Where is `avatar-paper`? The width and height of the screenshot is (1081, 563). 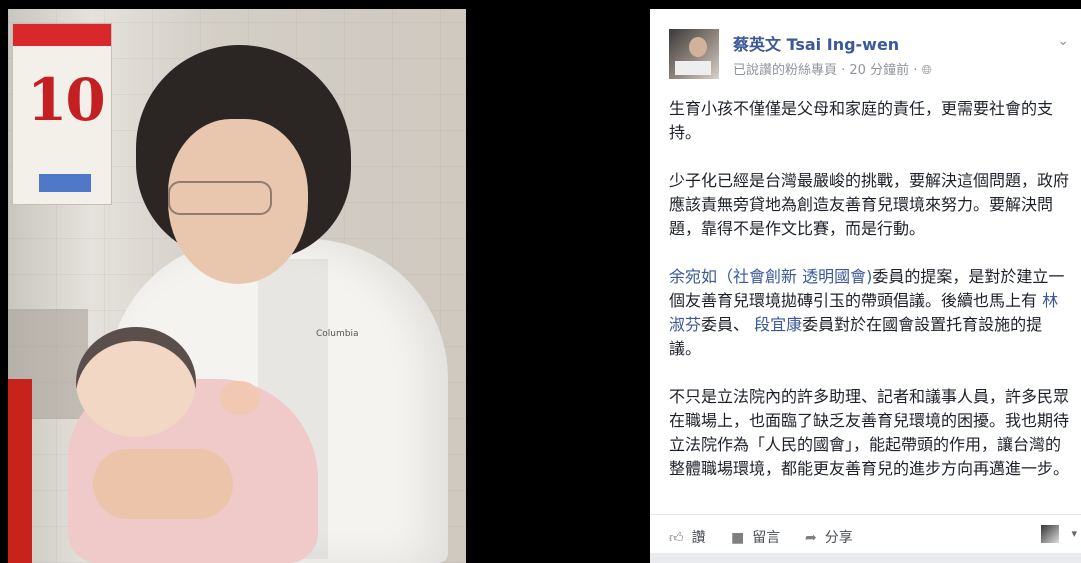
avatar-paper is located at coordinates (693, 68).